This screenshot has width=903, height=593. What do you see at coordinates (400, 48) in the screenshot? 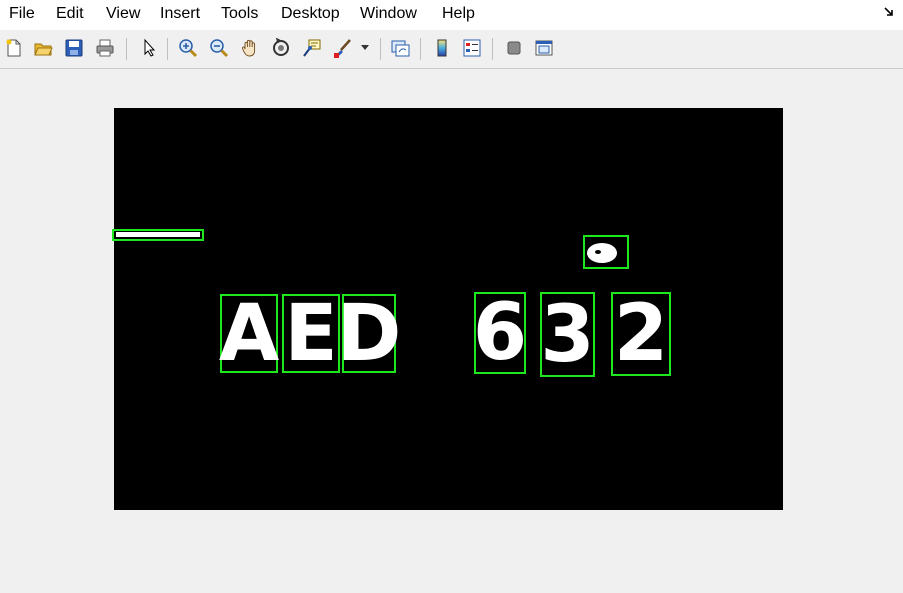
I see `link-plot-icon` at bounding box center [400, 48].